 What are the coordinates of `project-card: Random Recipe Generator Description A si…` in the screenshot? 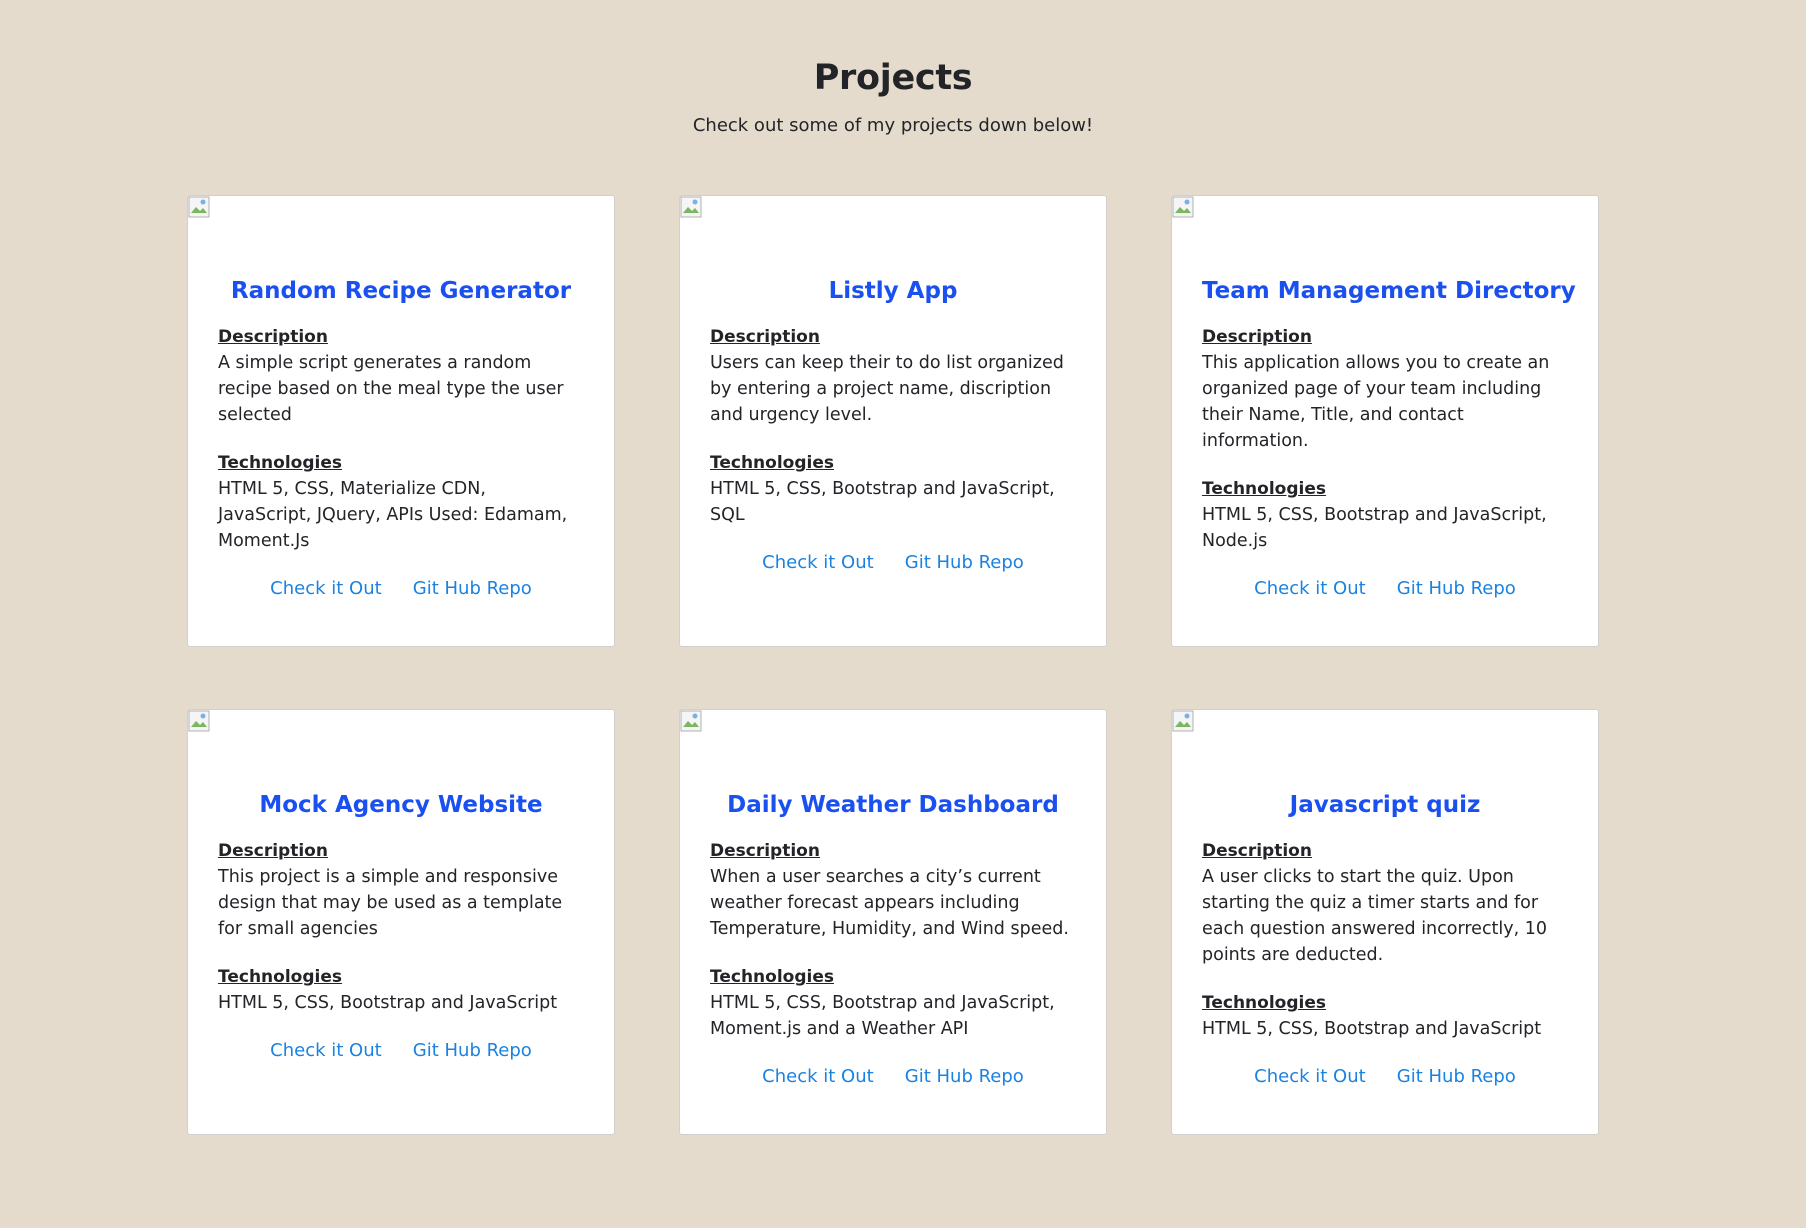 It's located at (401, 421).